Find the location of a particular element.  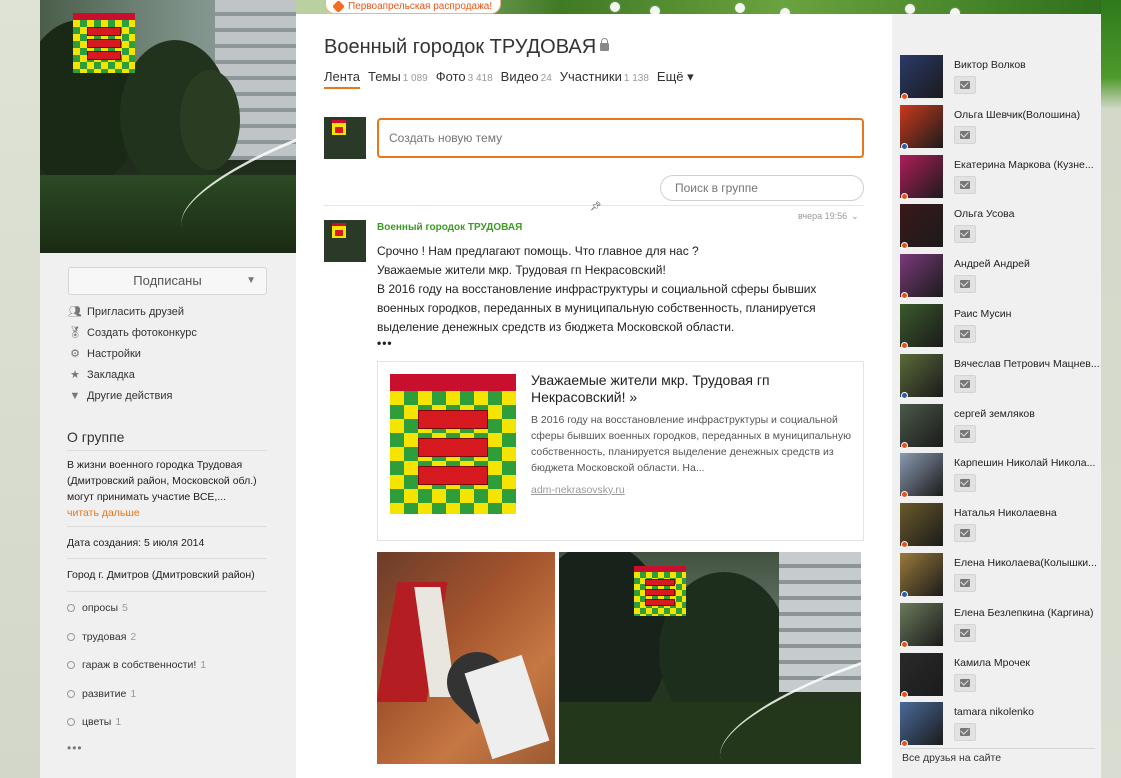

member-item: Виктор Волков is located at coordinates (1000, 80).